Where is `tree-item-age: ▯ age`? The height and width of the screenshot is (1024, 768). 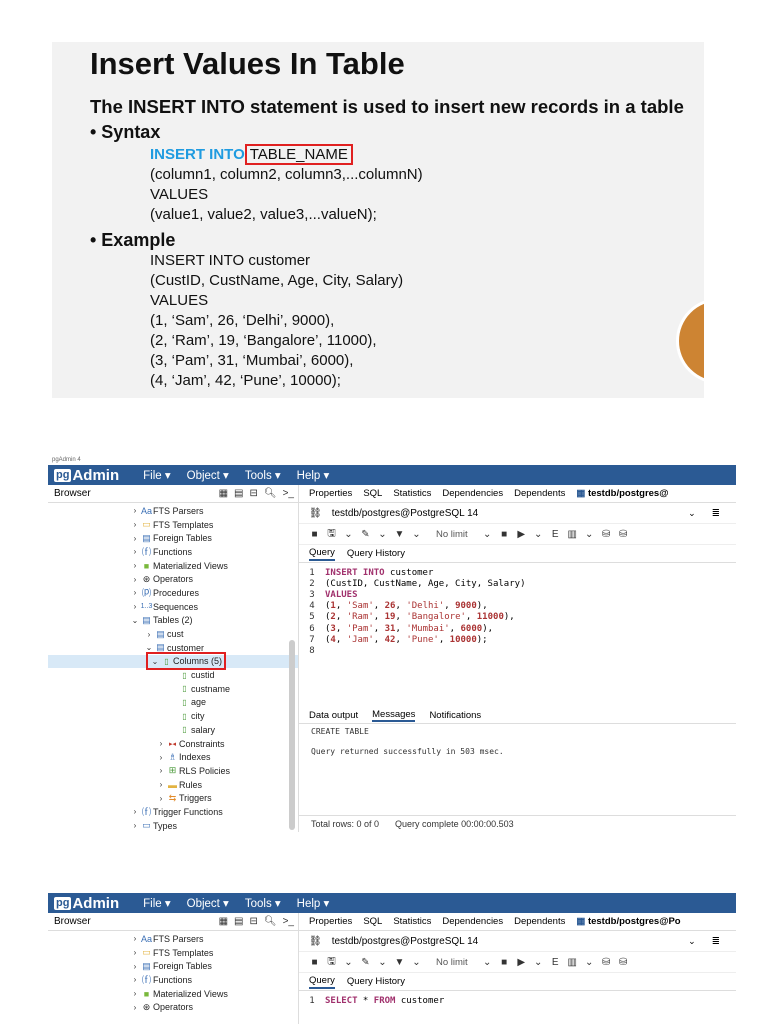
tree-item-age: ▯ age is located at coordinates (173, 703).